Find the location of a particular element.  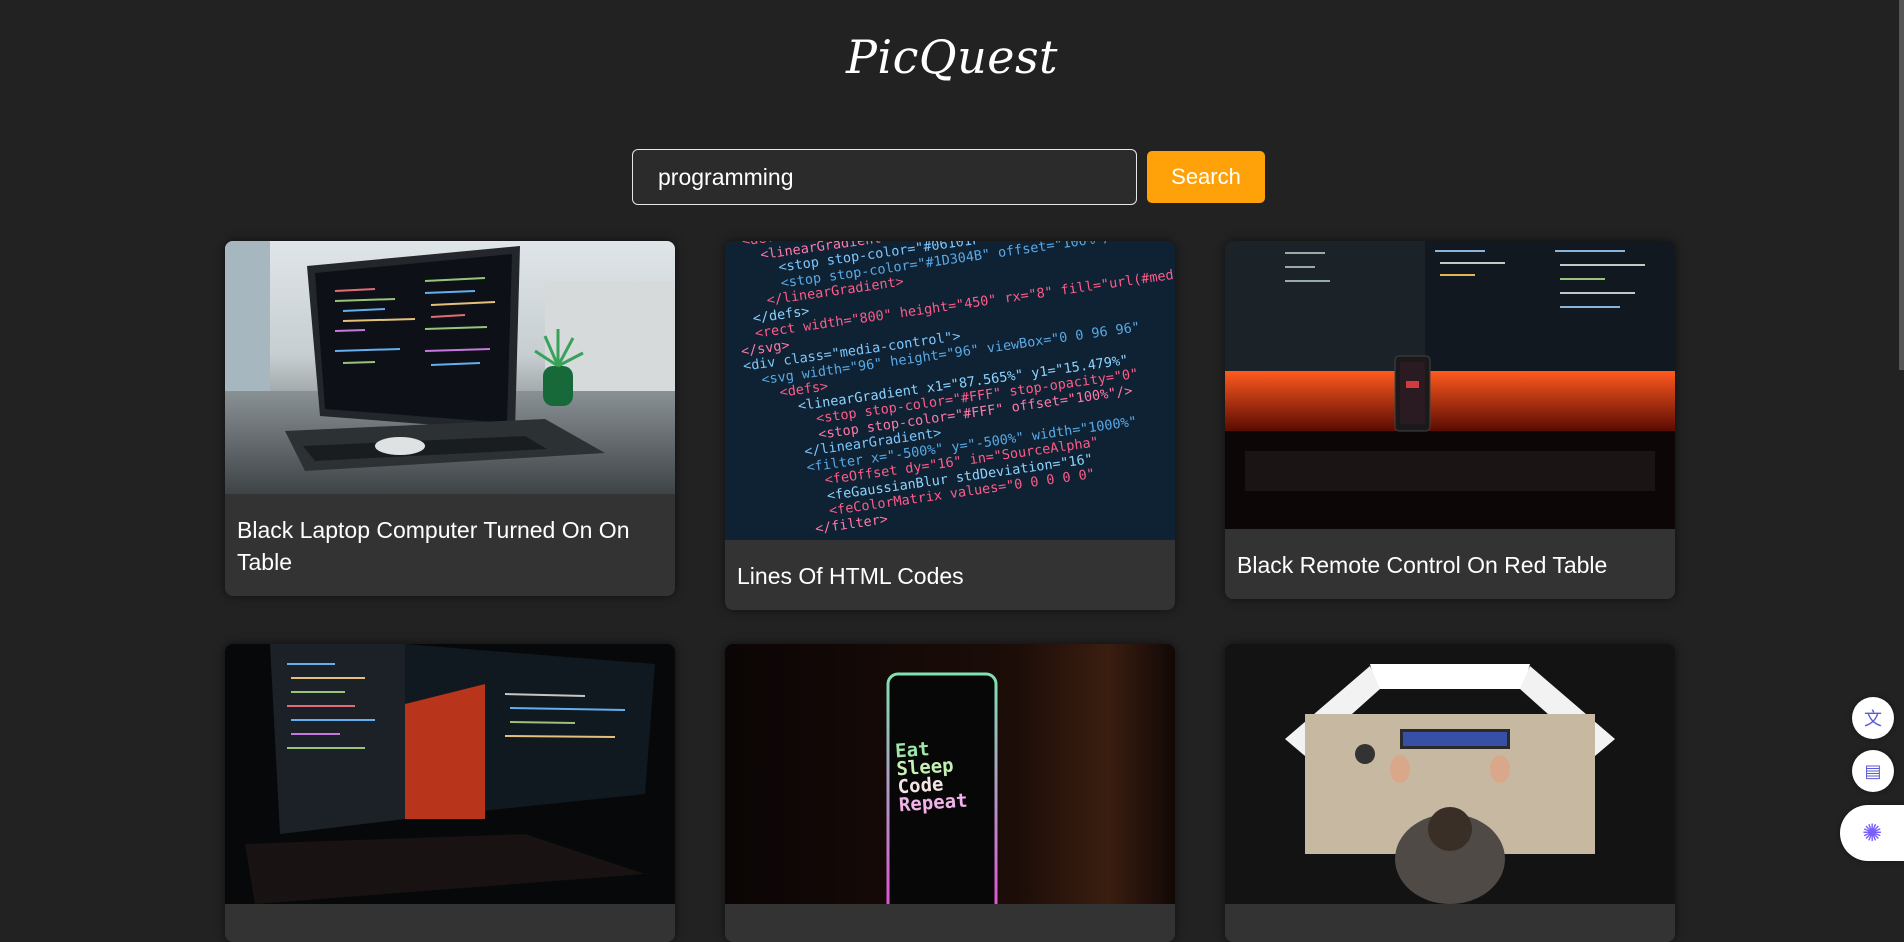

scrollbar is located at coordinates (1901, 185).